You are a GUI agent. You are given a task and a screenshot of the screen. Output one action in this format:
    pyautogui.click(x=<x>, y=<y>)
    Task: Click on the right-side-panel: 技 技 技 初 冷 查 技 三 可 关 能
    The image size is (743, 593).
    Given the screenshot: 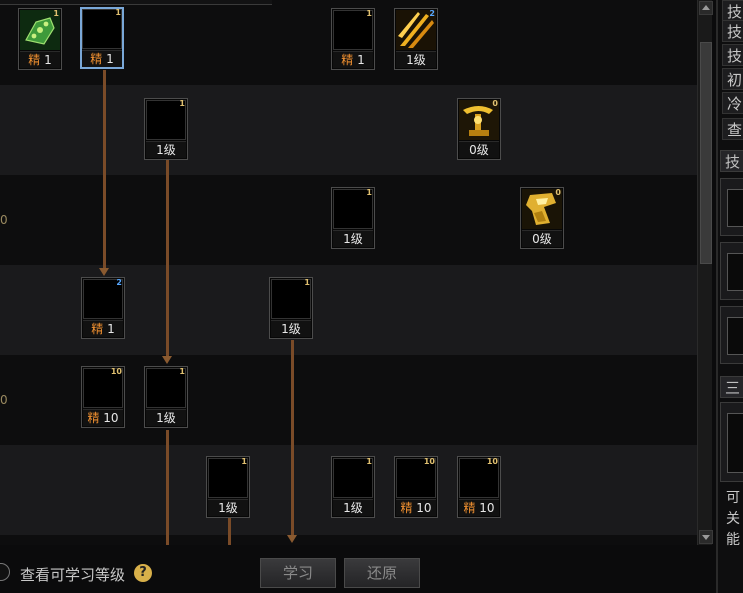 What is the action you would take?
    pyautogui.click(x=729, y=296)
    